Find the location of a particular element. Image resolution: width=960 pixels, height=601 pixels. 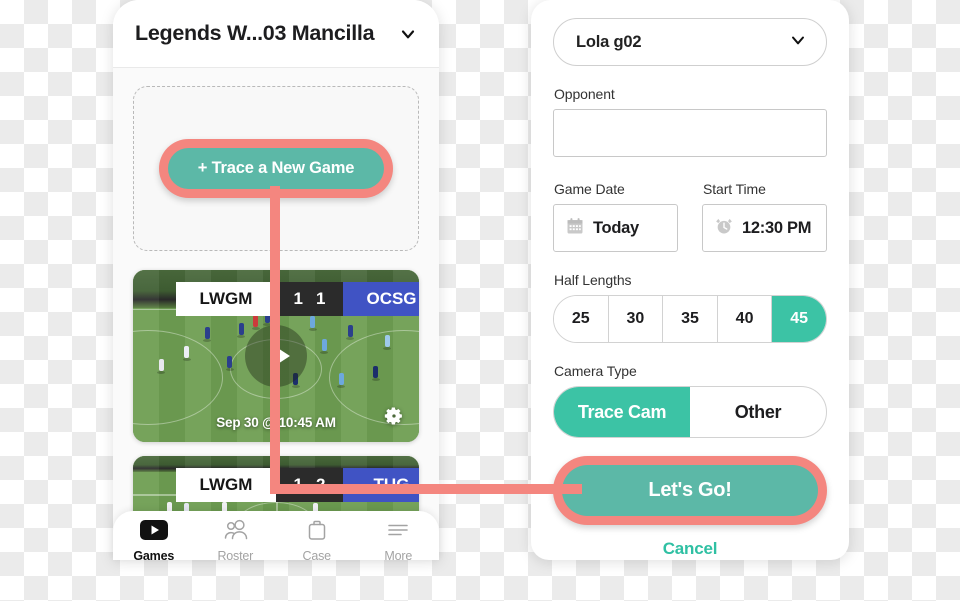

bottom-tab-bar: Games Roster Case More is located at coordinates (276, 535).